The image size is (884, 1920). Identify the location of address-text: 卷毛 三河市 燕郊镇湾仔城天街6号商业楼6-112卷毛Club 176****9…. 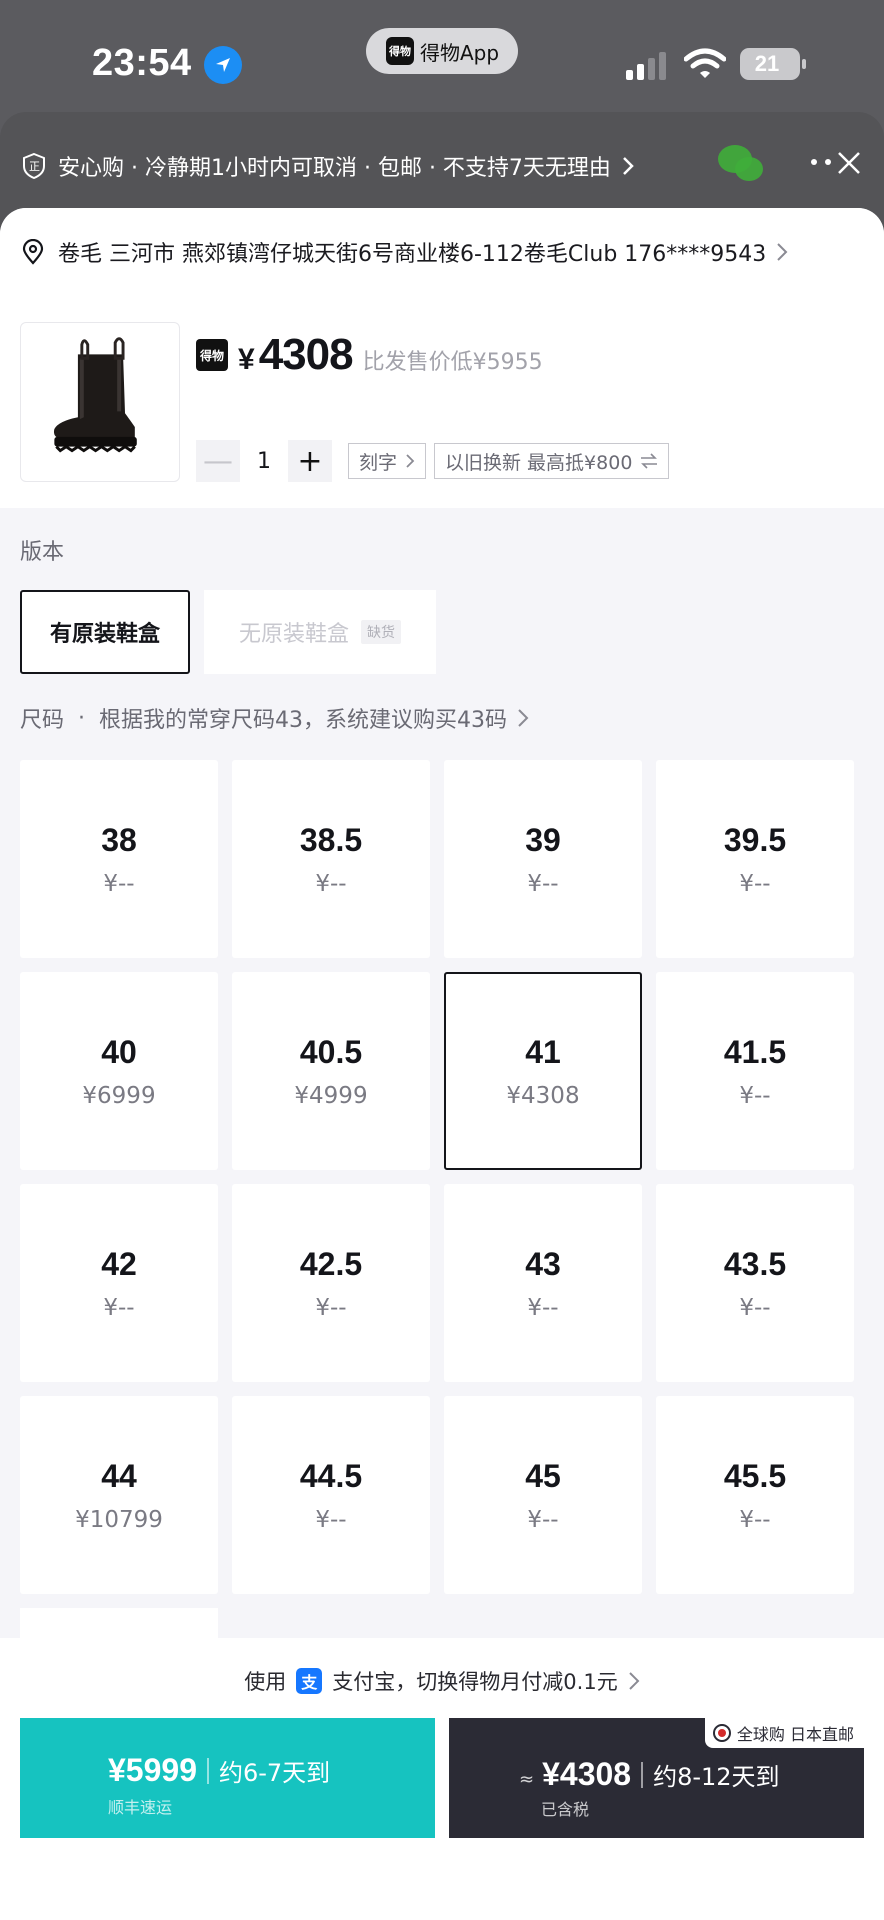
(412, 254).